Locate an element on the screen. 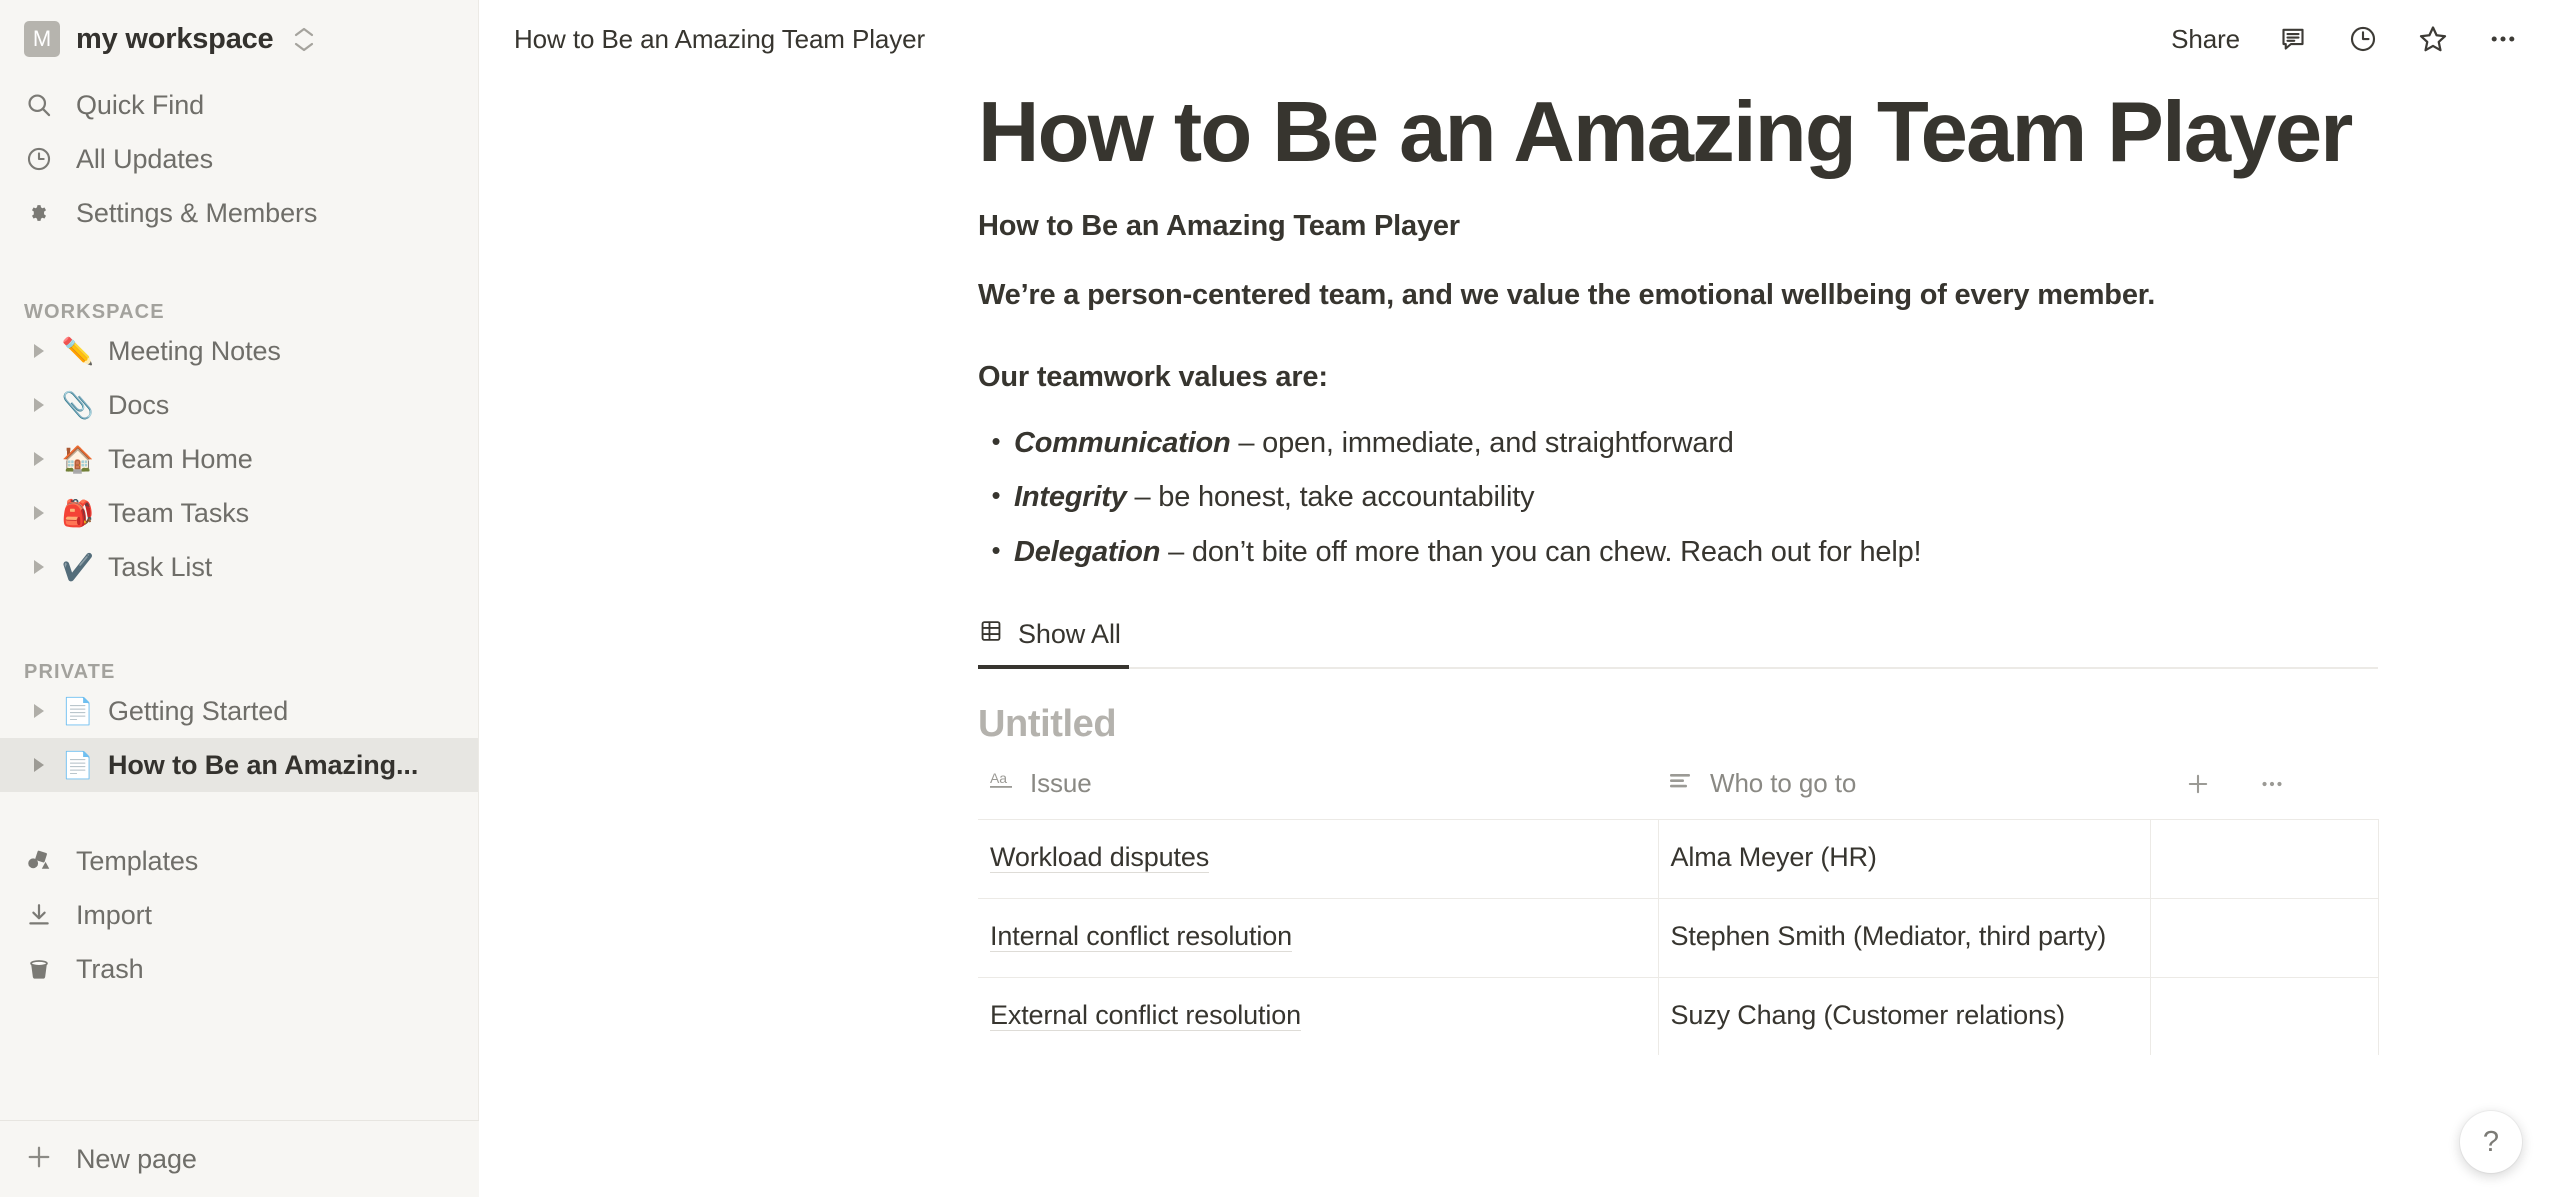 The height and width of the screenshot is (1197, 2560). sidebar-page-label: Task List is located at coordinates (160, 566).